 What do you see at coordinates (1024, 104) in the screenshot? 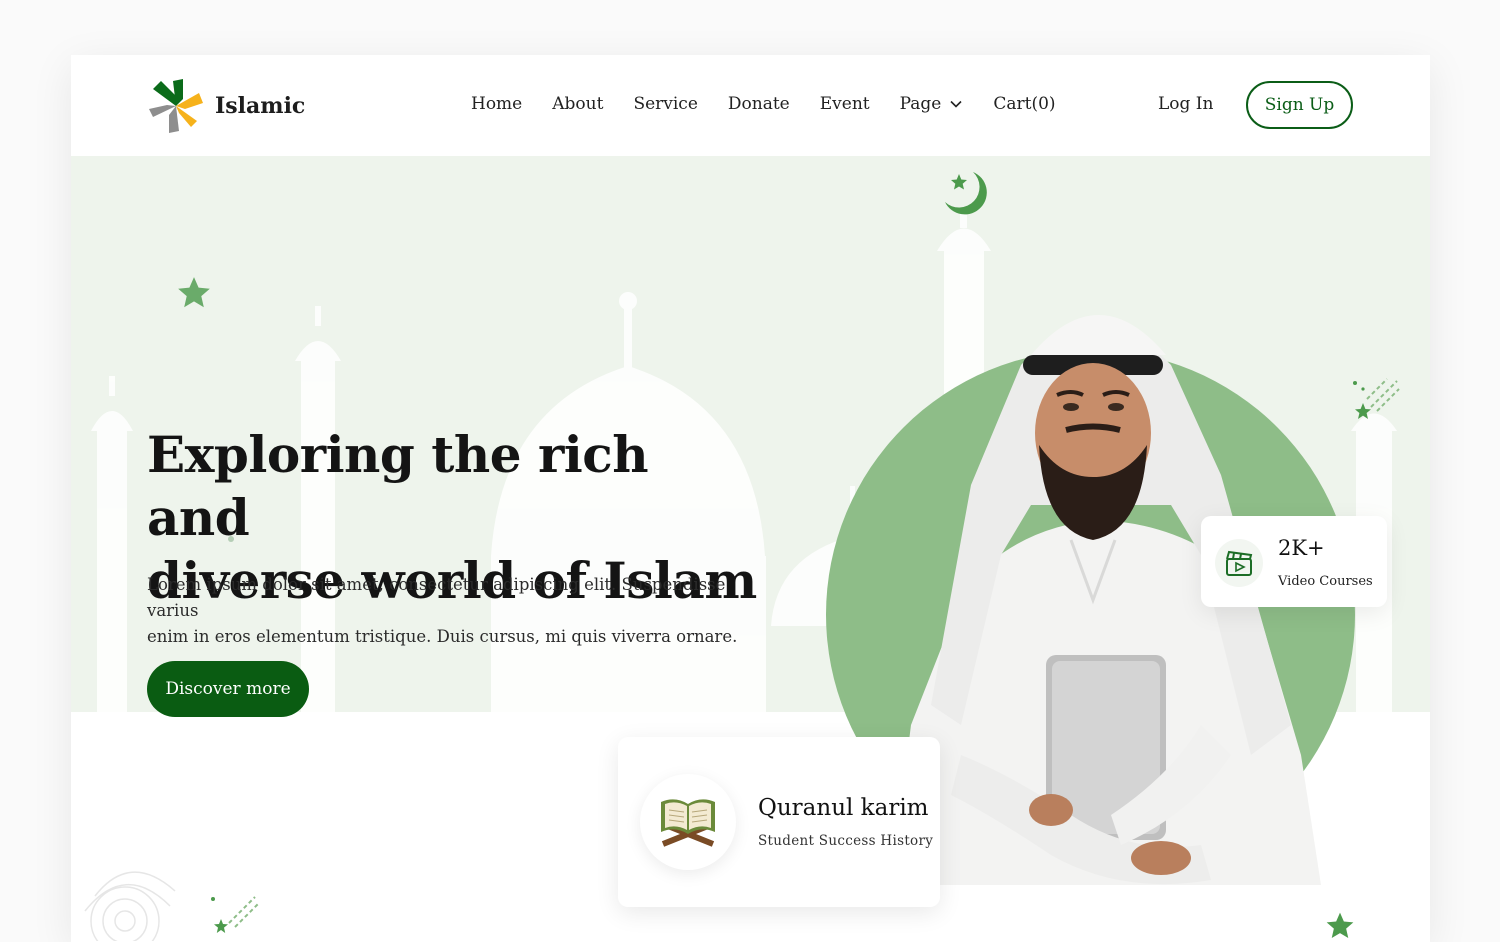
I see `nav-cart: Cart(0)` at bounding box center [1024, 104].